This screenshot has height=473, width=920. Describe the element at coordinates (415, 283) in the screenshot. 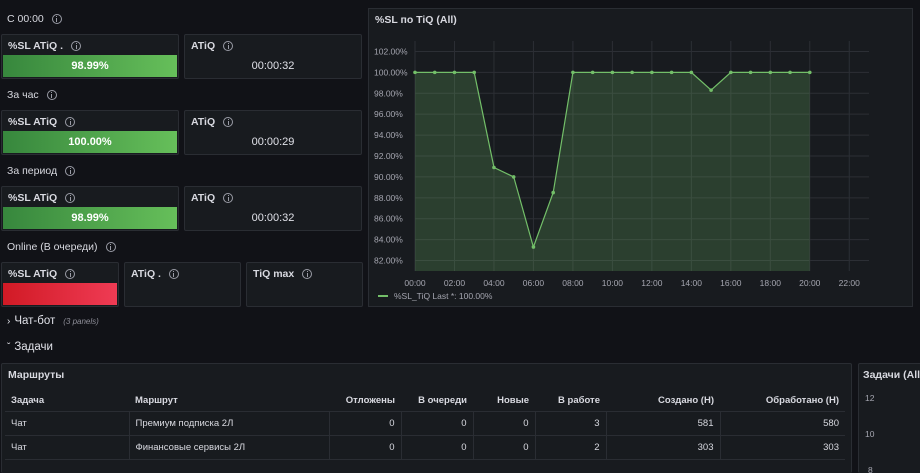

I see `x-tick-label: 00:00` at that location.